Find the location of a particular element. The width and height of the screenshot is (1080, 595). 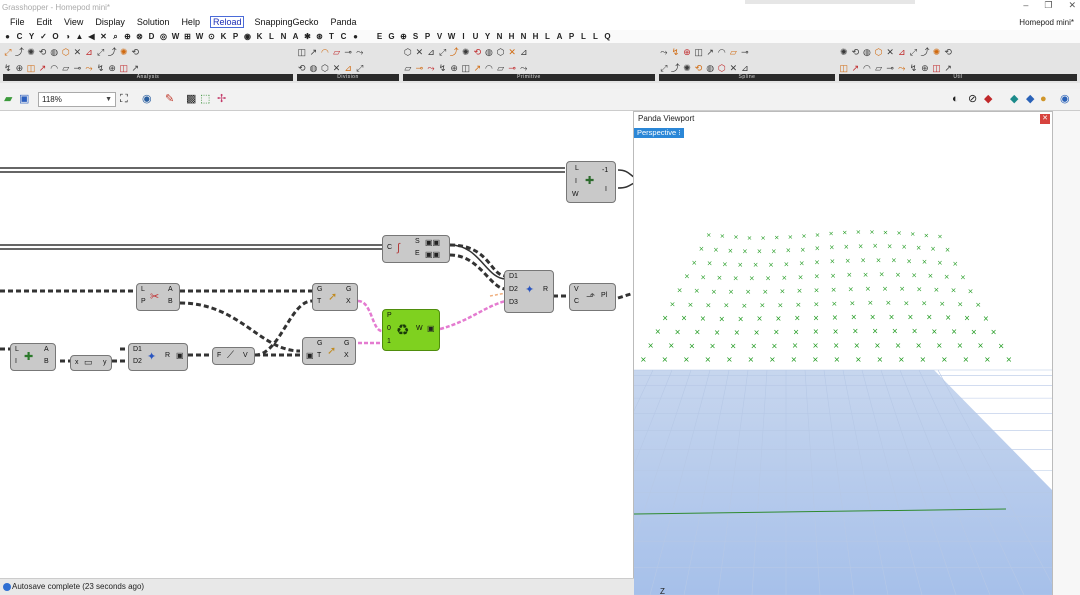

sphere-preview-icon: ◐ is located at coordinates (955, 99).